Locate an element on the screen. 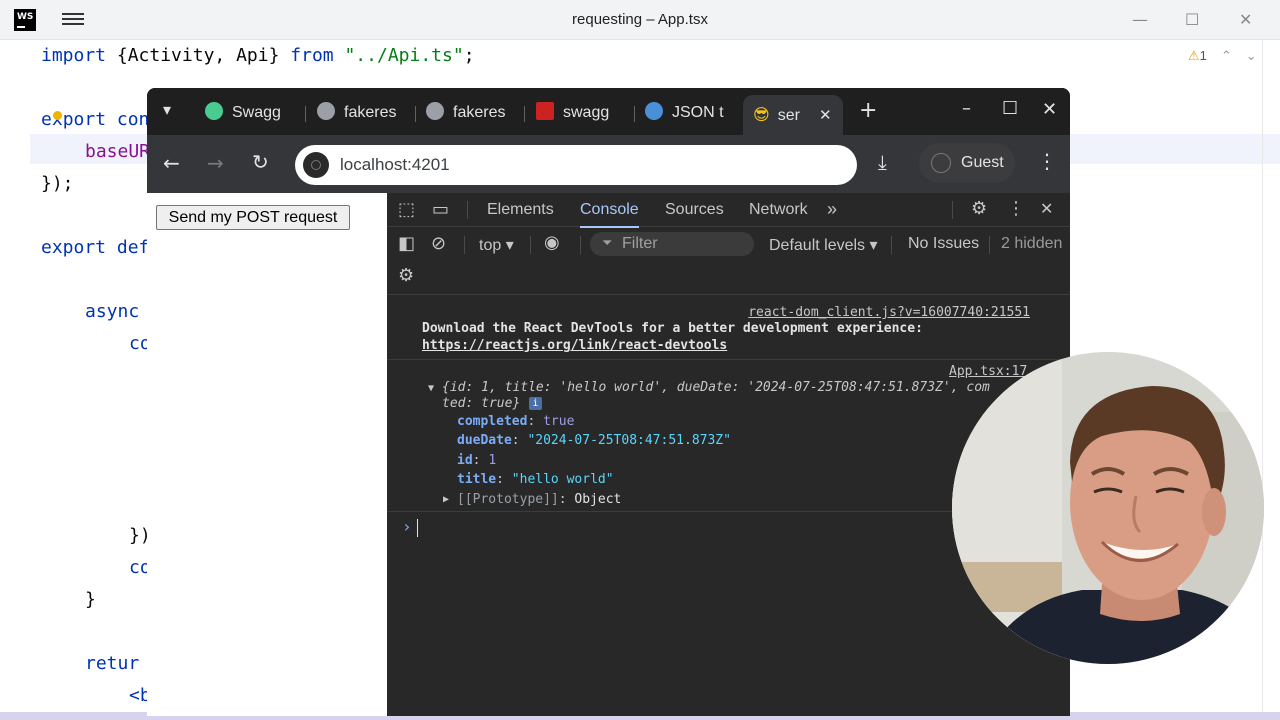 This screenshot has height=720, width=1280. expand-triangle-icon: ▼ is located at coordinates (431, 388).